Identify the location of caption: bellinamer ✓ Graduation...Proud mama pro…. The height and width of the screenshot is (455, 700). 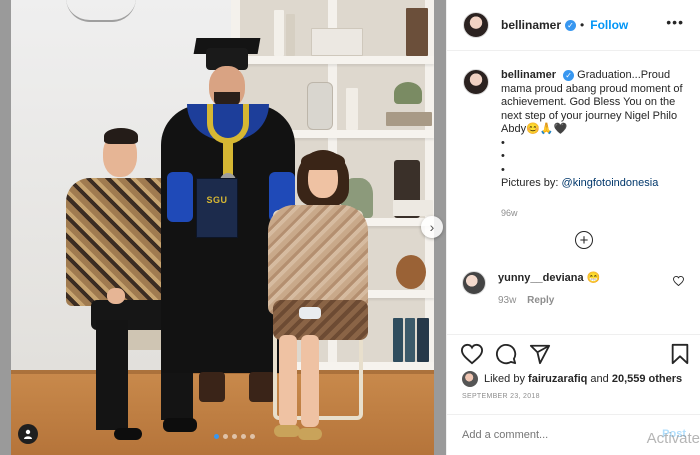
(573, 135).